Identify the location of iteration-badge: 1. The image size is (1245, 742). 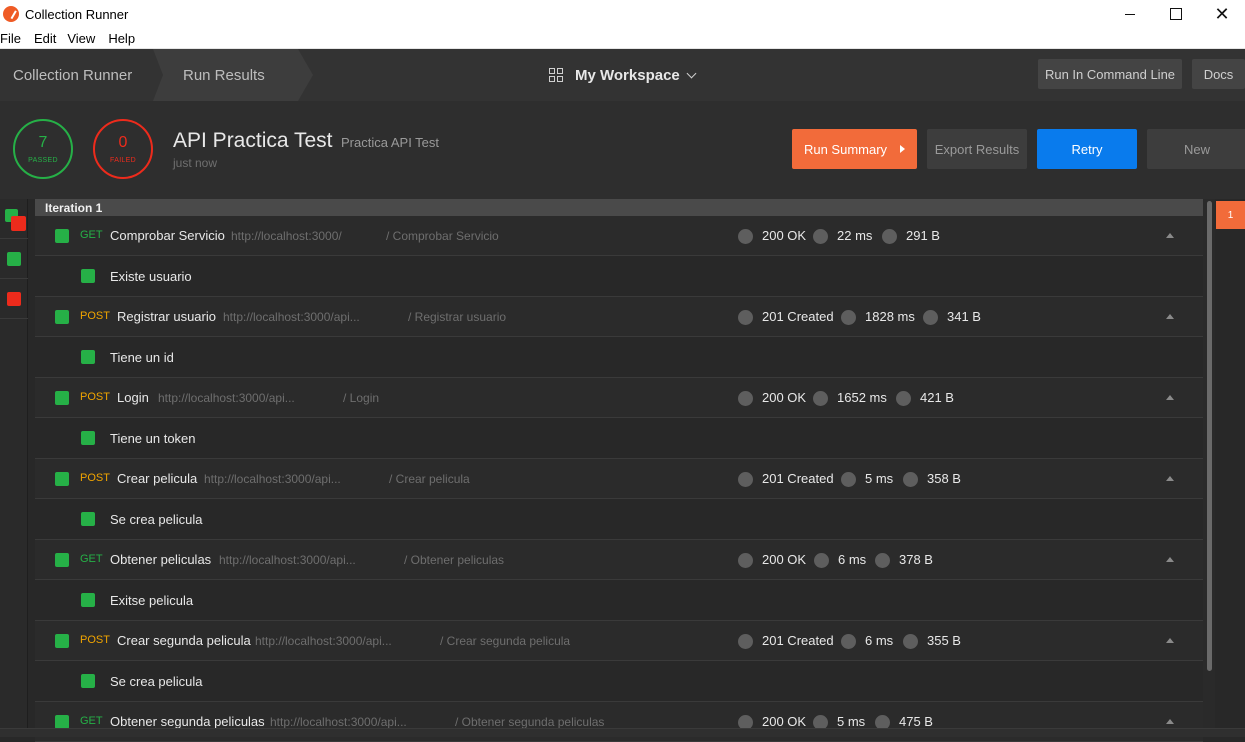
(1230, 215).